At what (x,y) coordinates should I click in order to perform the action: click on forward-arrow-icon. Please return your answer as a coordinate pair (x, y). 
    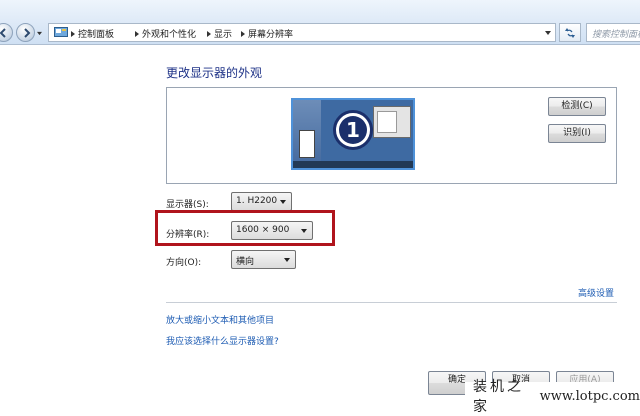
    Looking at the image, I should click on (27, 33).